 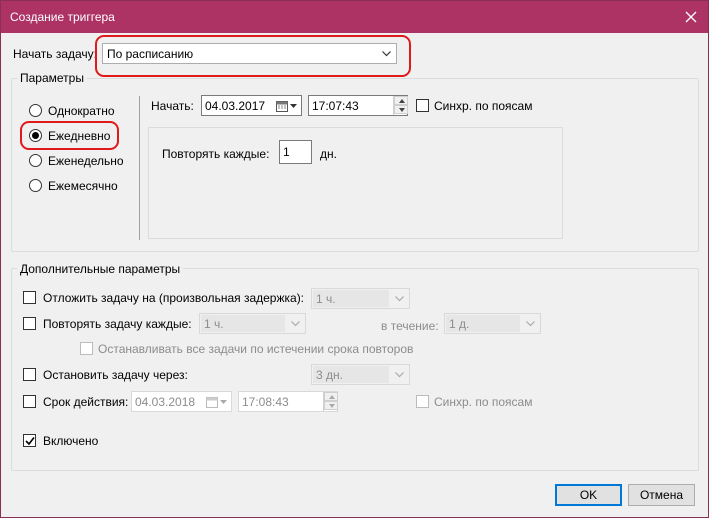 What do you see at coordinates (459, 324) in the screenshot?
I see `duration-value: 1 д.` at bounding box center [459, 324].